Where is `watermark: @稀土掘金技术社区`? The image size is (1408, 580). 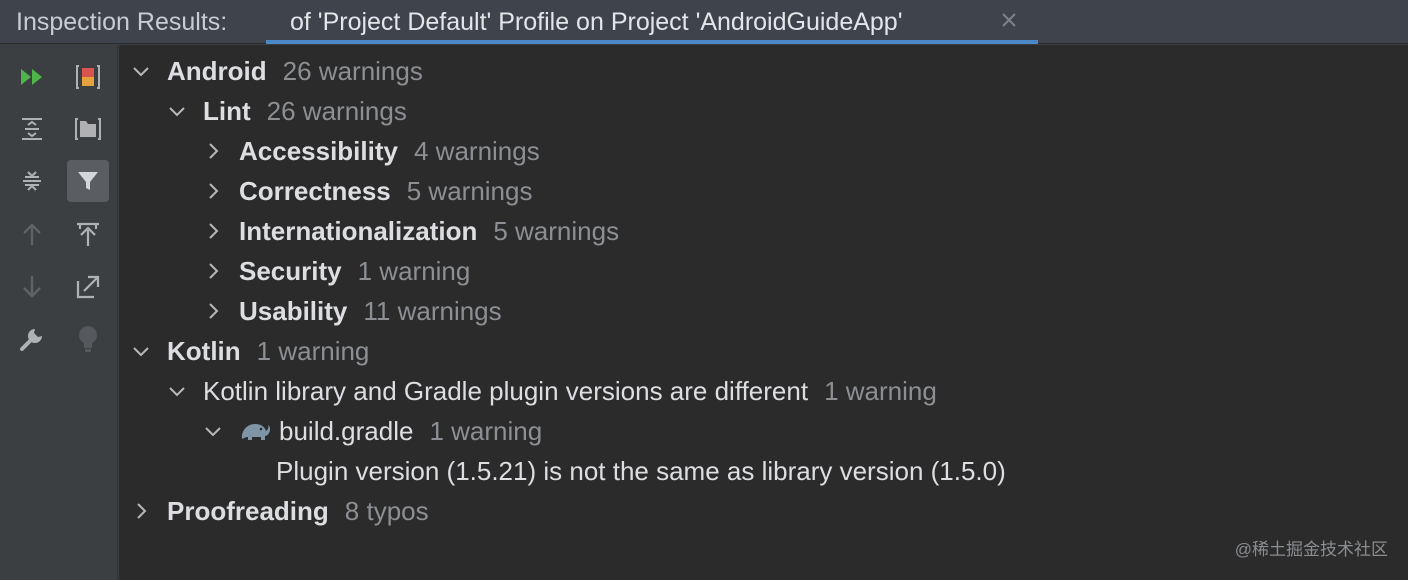
watermark: @稀土掘金技术社区 is located at coordinates (1311, 549).